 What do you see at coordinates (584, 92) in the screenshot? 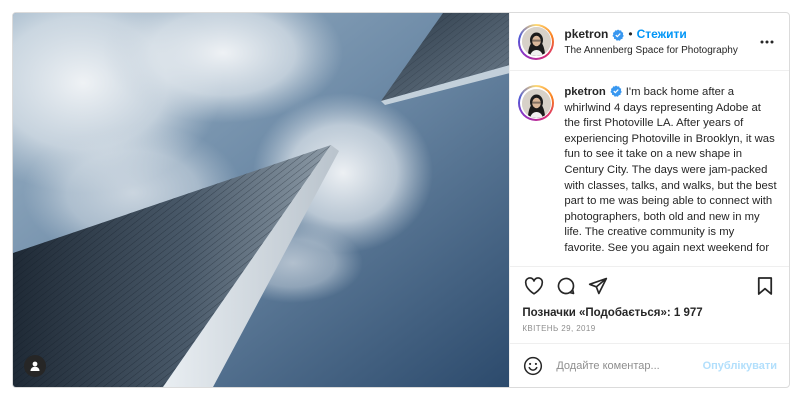
I see `caption-username: pketron` at bounding box center [584, 92].